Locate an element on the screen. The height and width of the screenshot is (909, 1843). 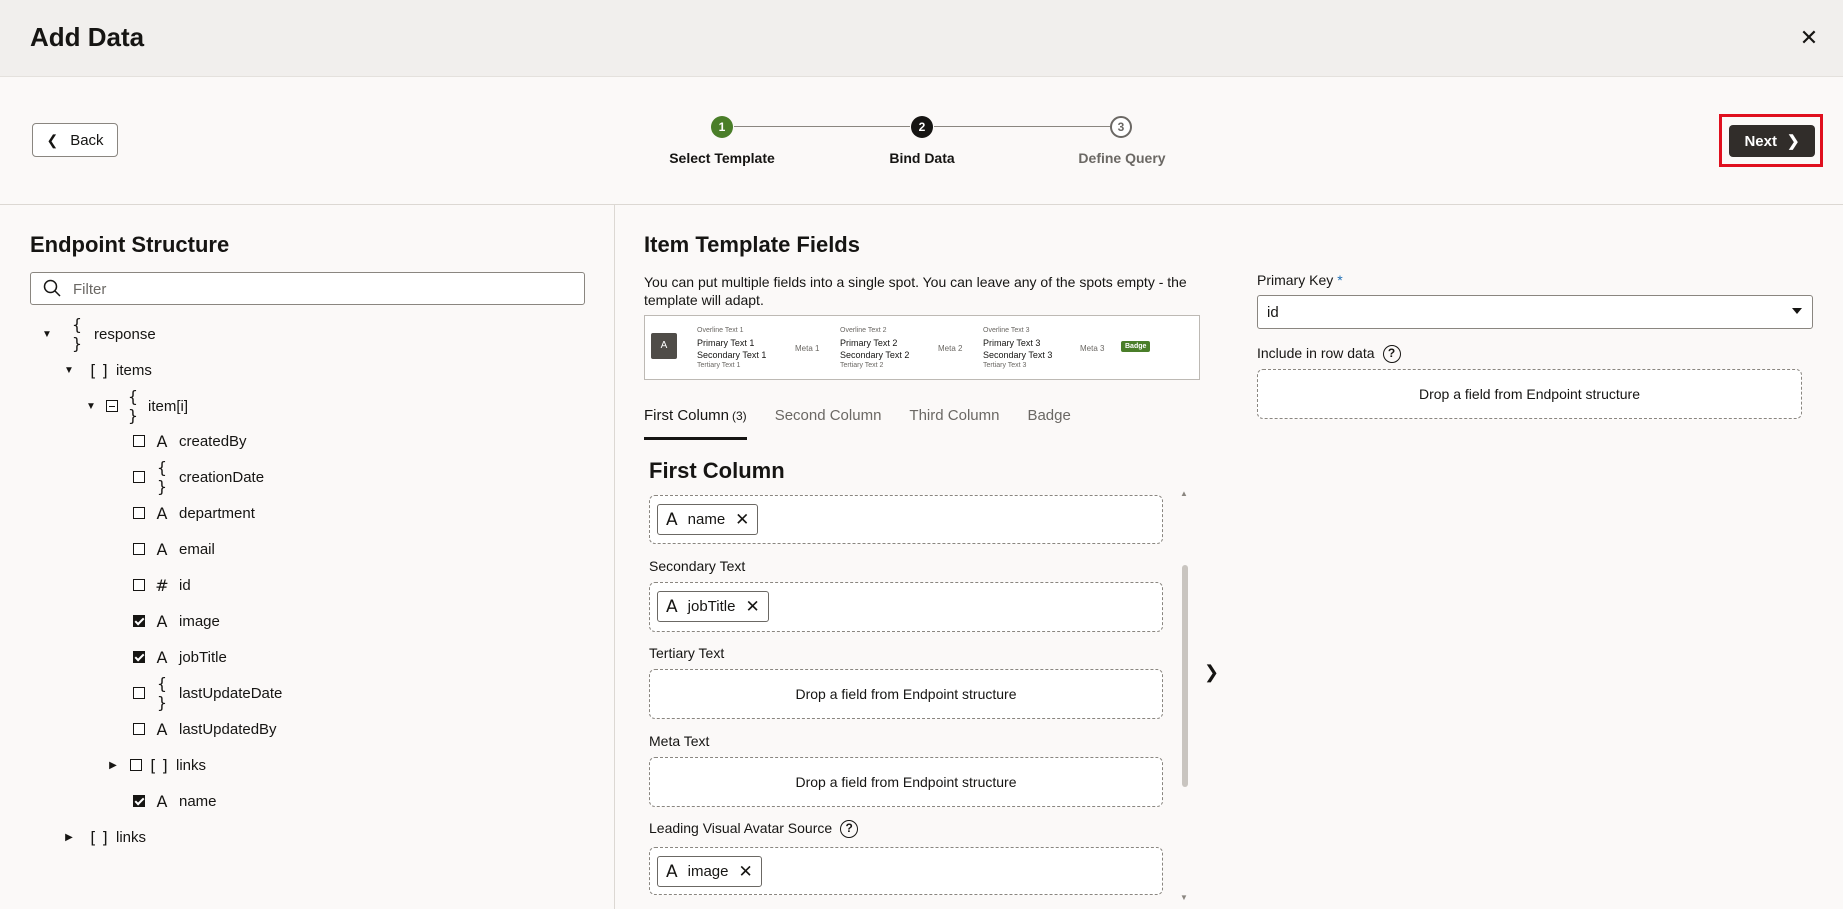
tree-node-email: A email is located at coordinates (174, 549).